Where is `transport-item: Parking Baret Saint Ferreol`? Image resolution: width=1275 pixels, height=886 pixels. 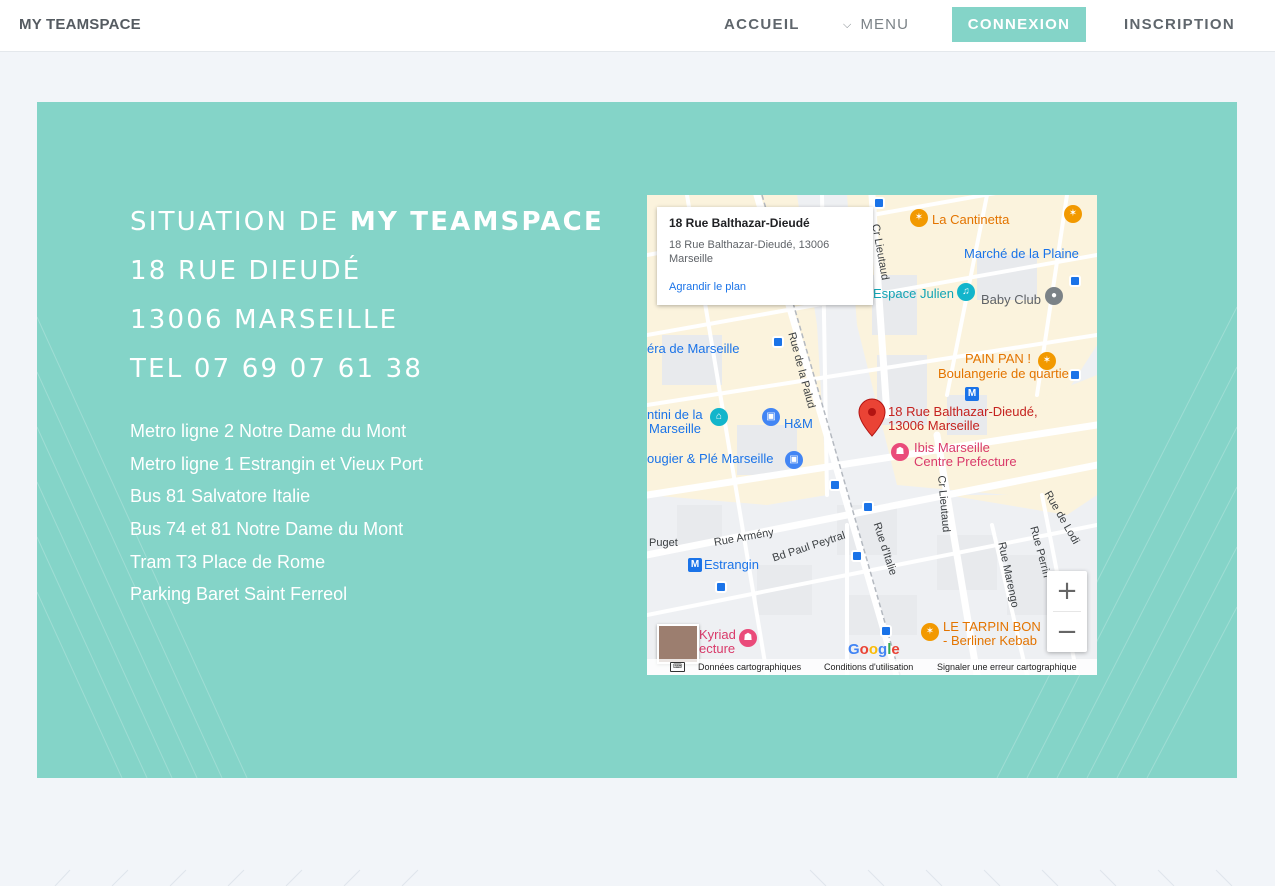 transport-item: Parking Baret Saint Ferreol is located at coordinates (239, 594).